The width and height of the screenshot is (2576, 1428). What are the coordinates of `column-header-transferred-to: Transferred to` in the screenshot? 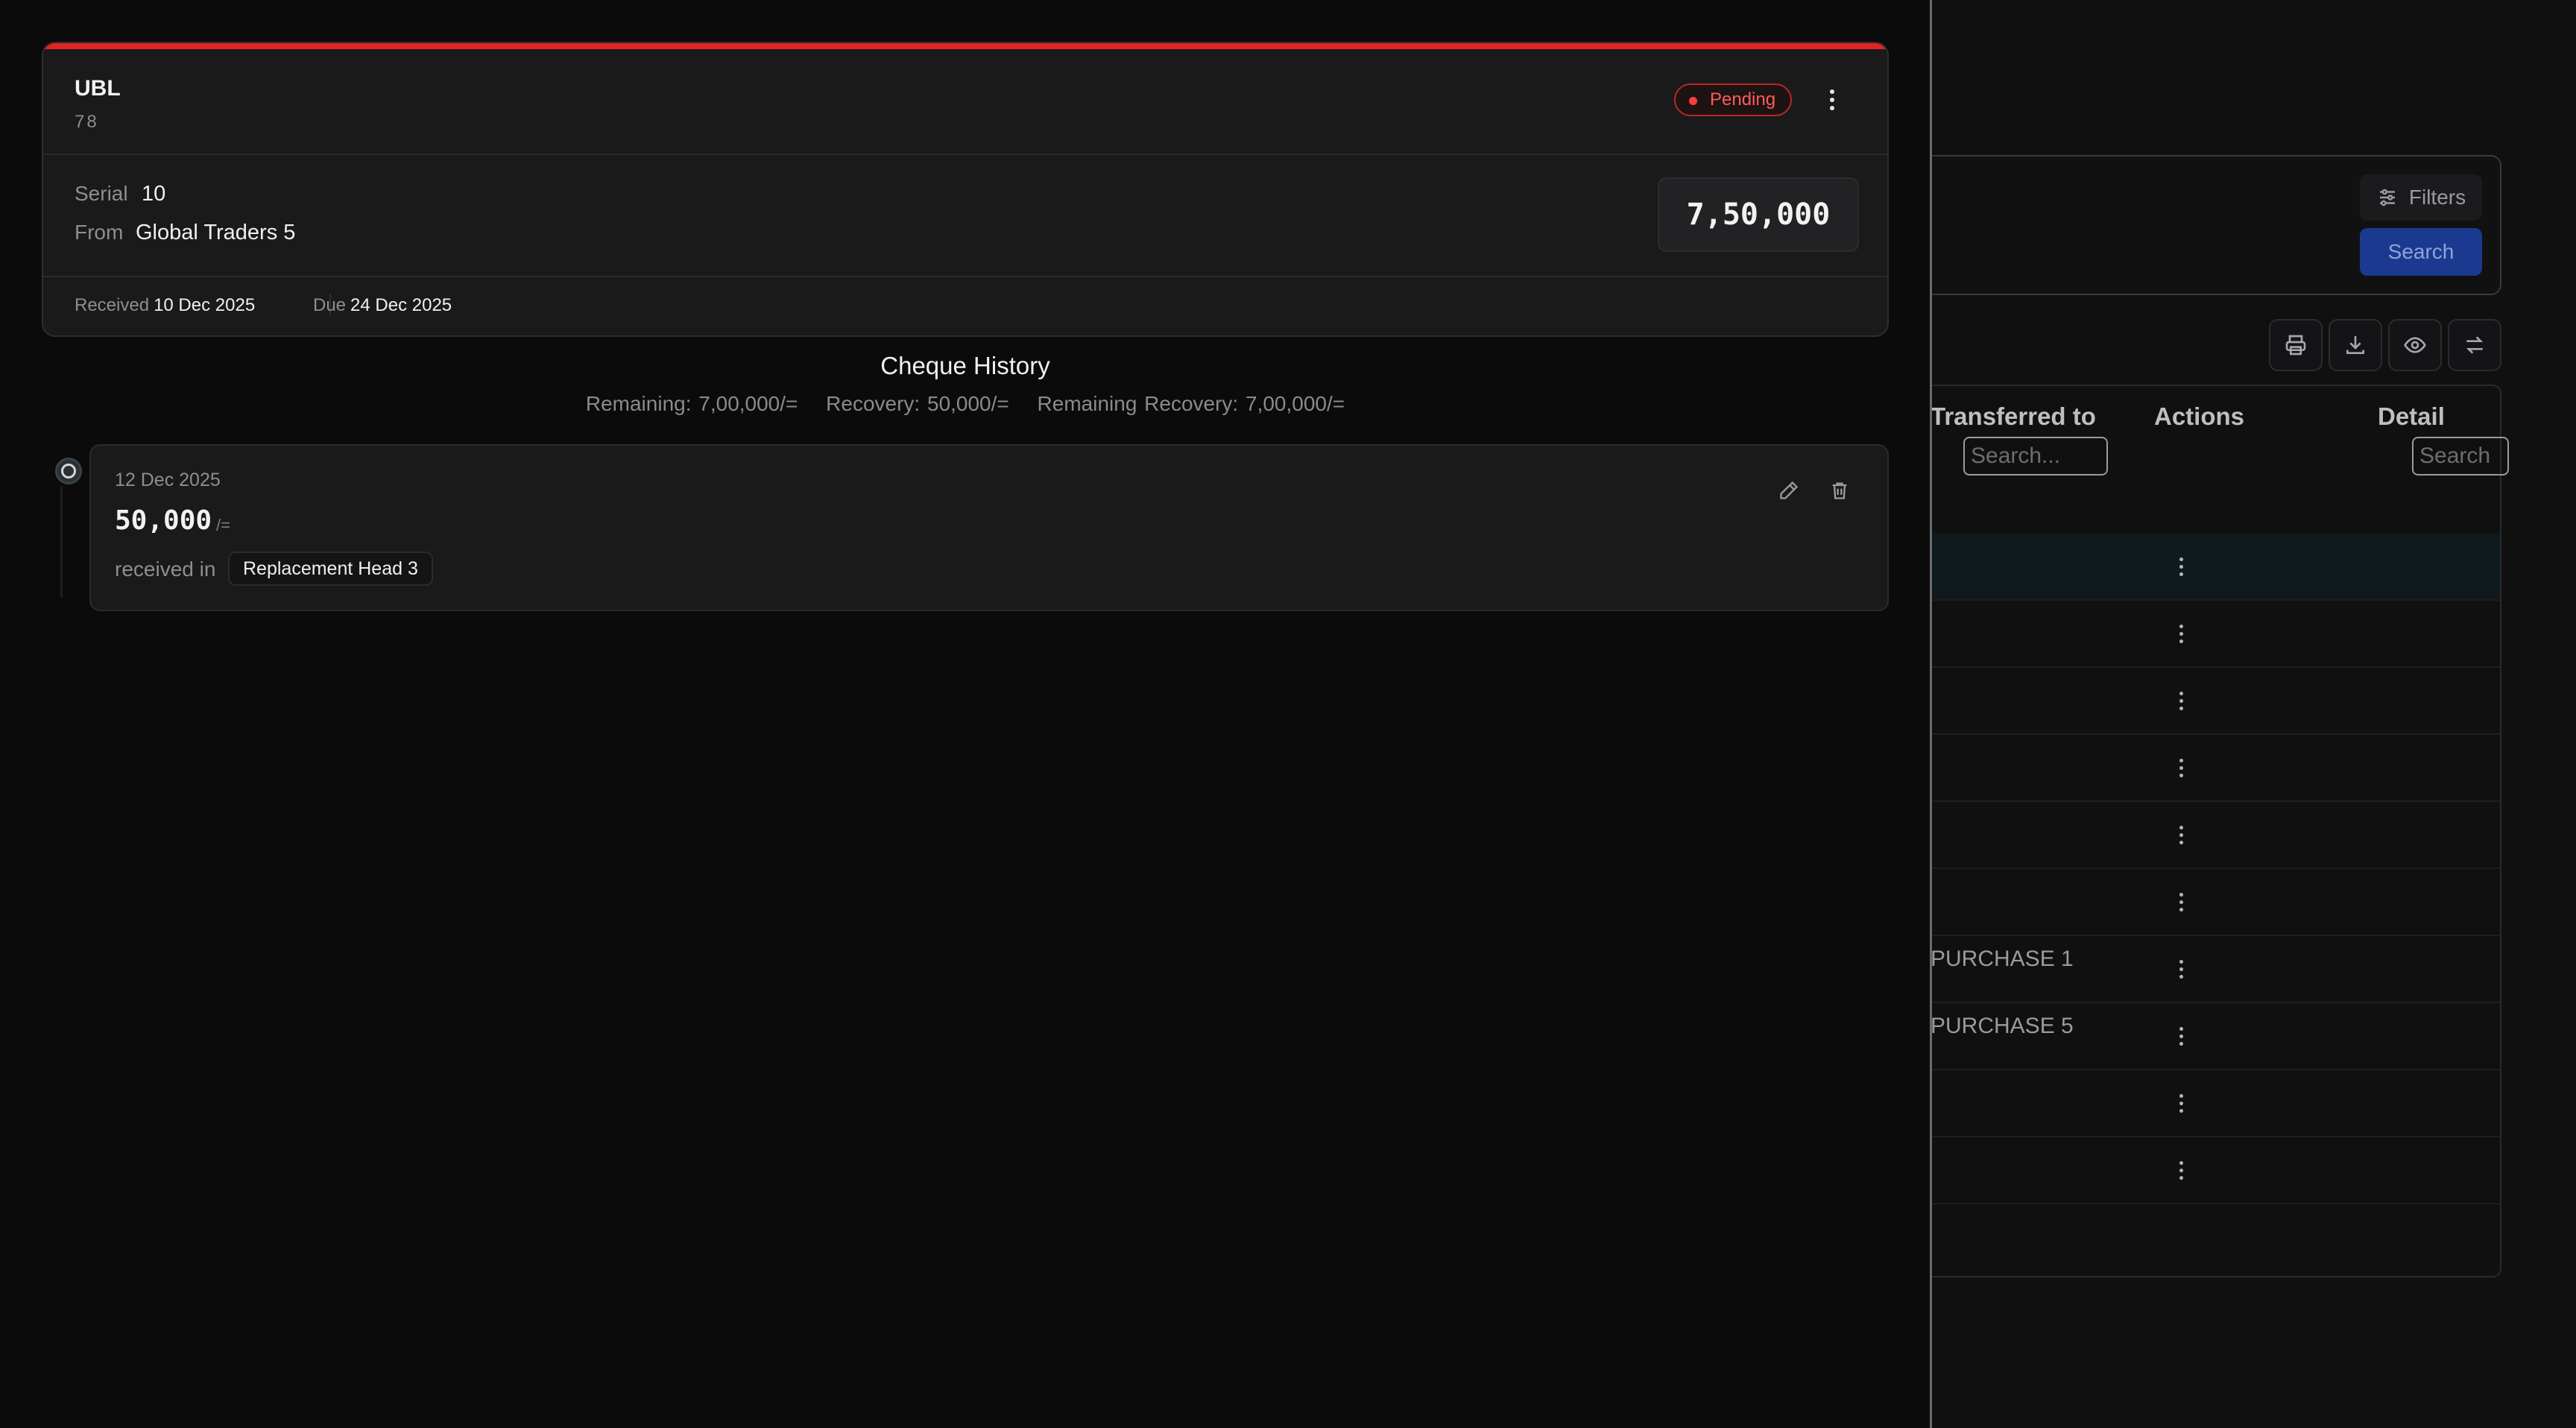 It's located at (2014, 416).